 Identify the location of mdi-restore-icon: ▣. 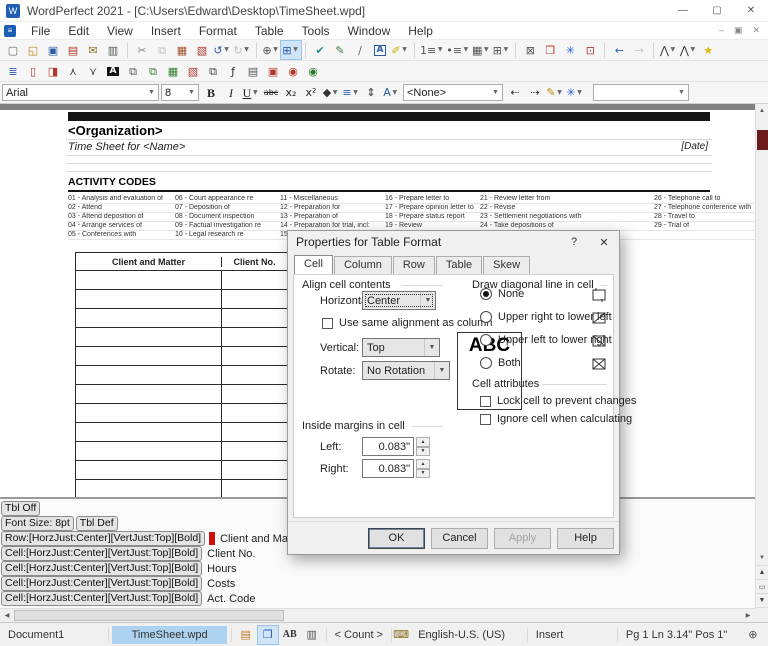
(738, 30).